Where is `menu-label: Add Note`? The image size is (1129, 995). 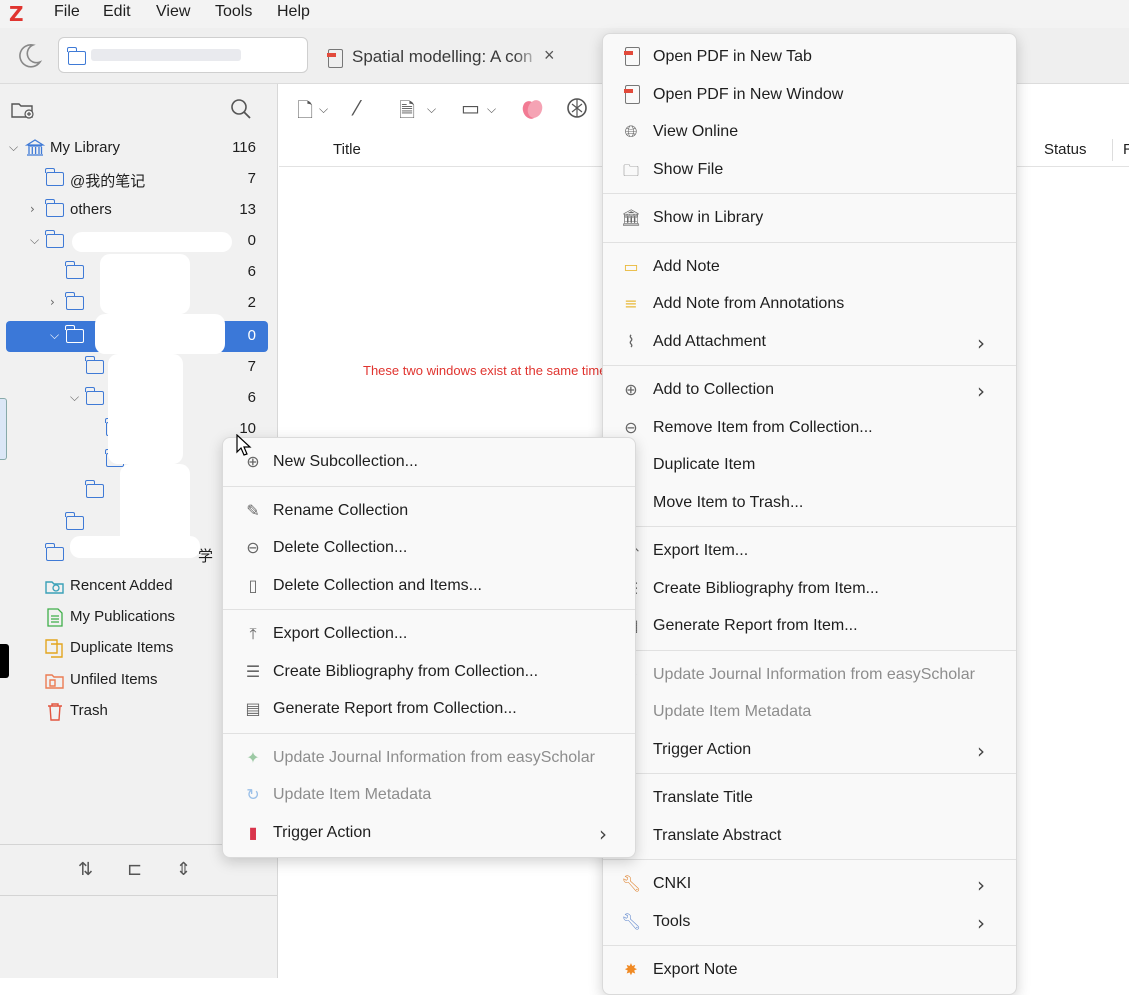 menu-label: Add Note is located at coordinates (686, 266).